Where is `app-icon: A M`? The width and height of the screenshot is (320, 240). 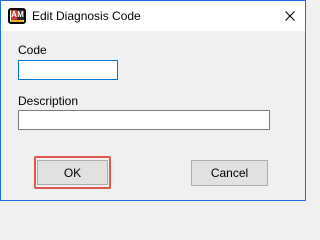 app-icon: A M is located at coordinates (17, 16).